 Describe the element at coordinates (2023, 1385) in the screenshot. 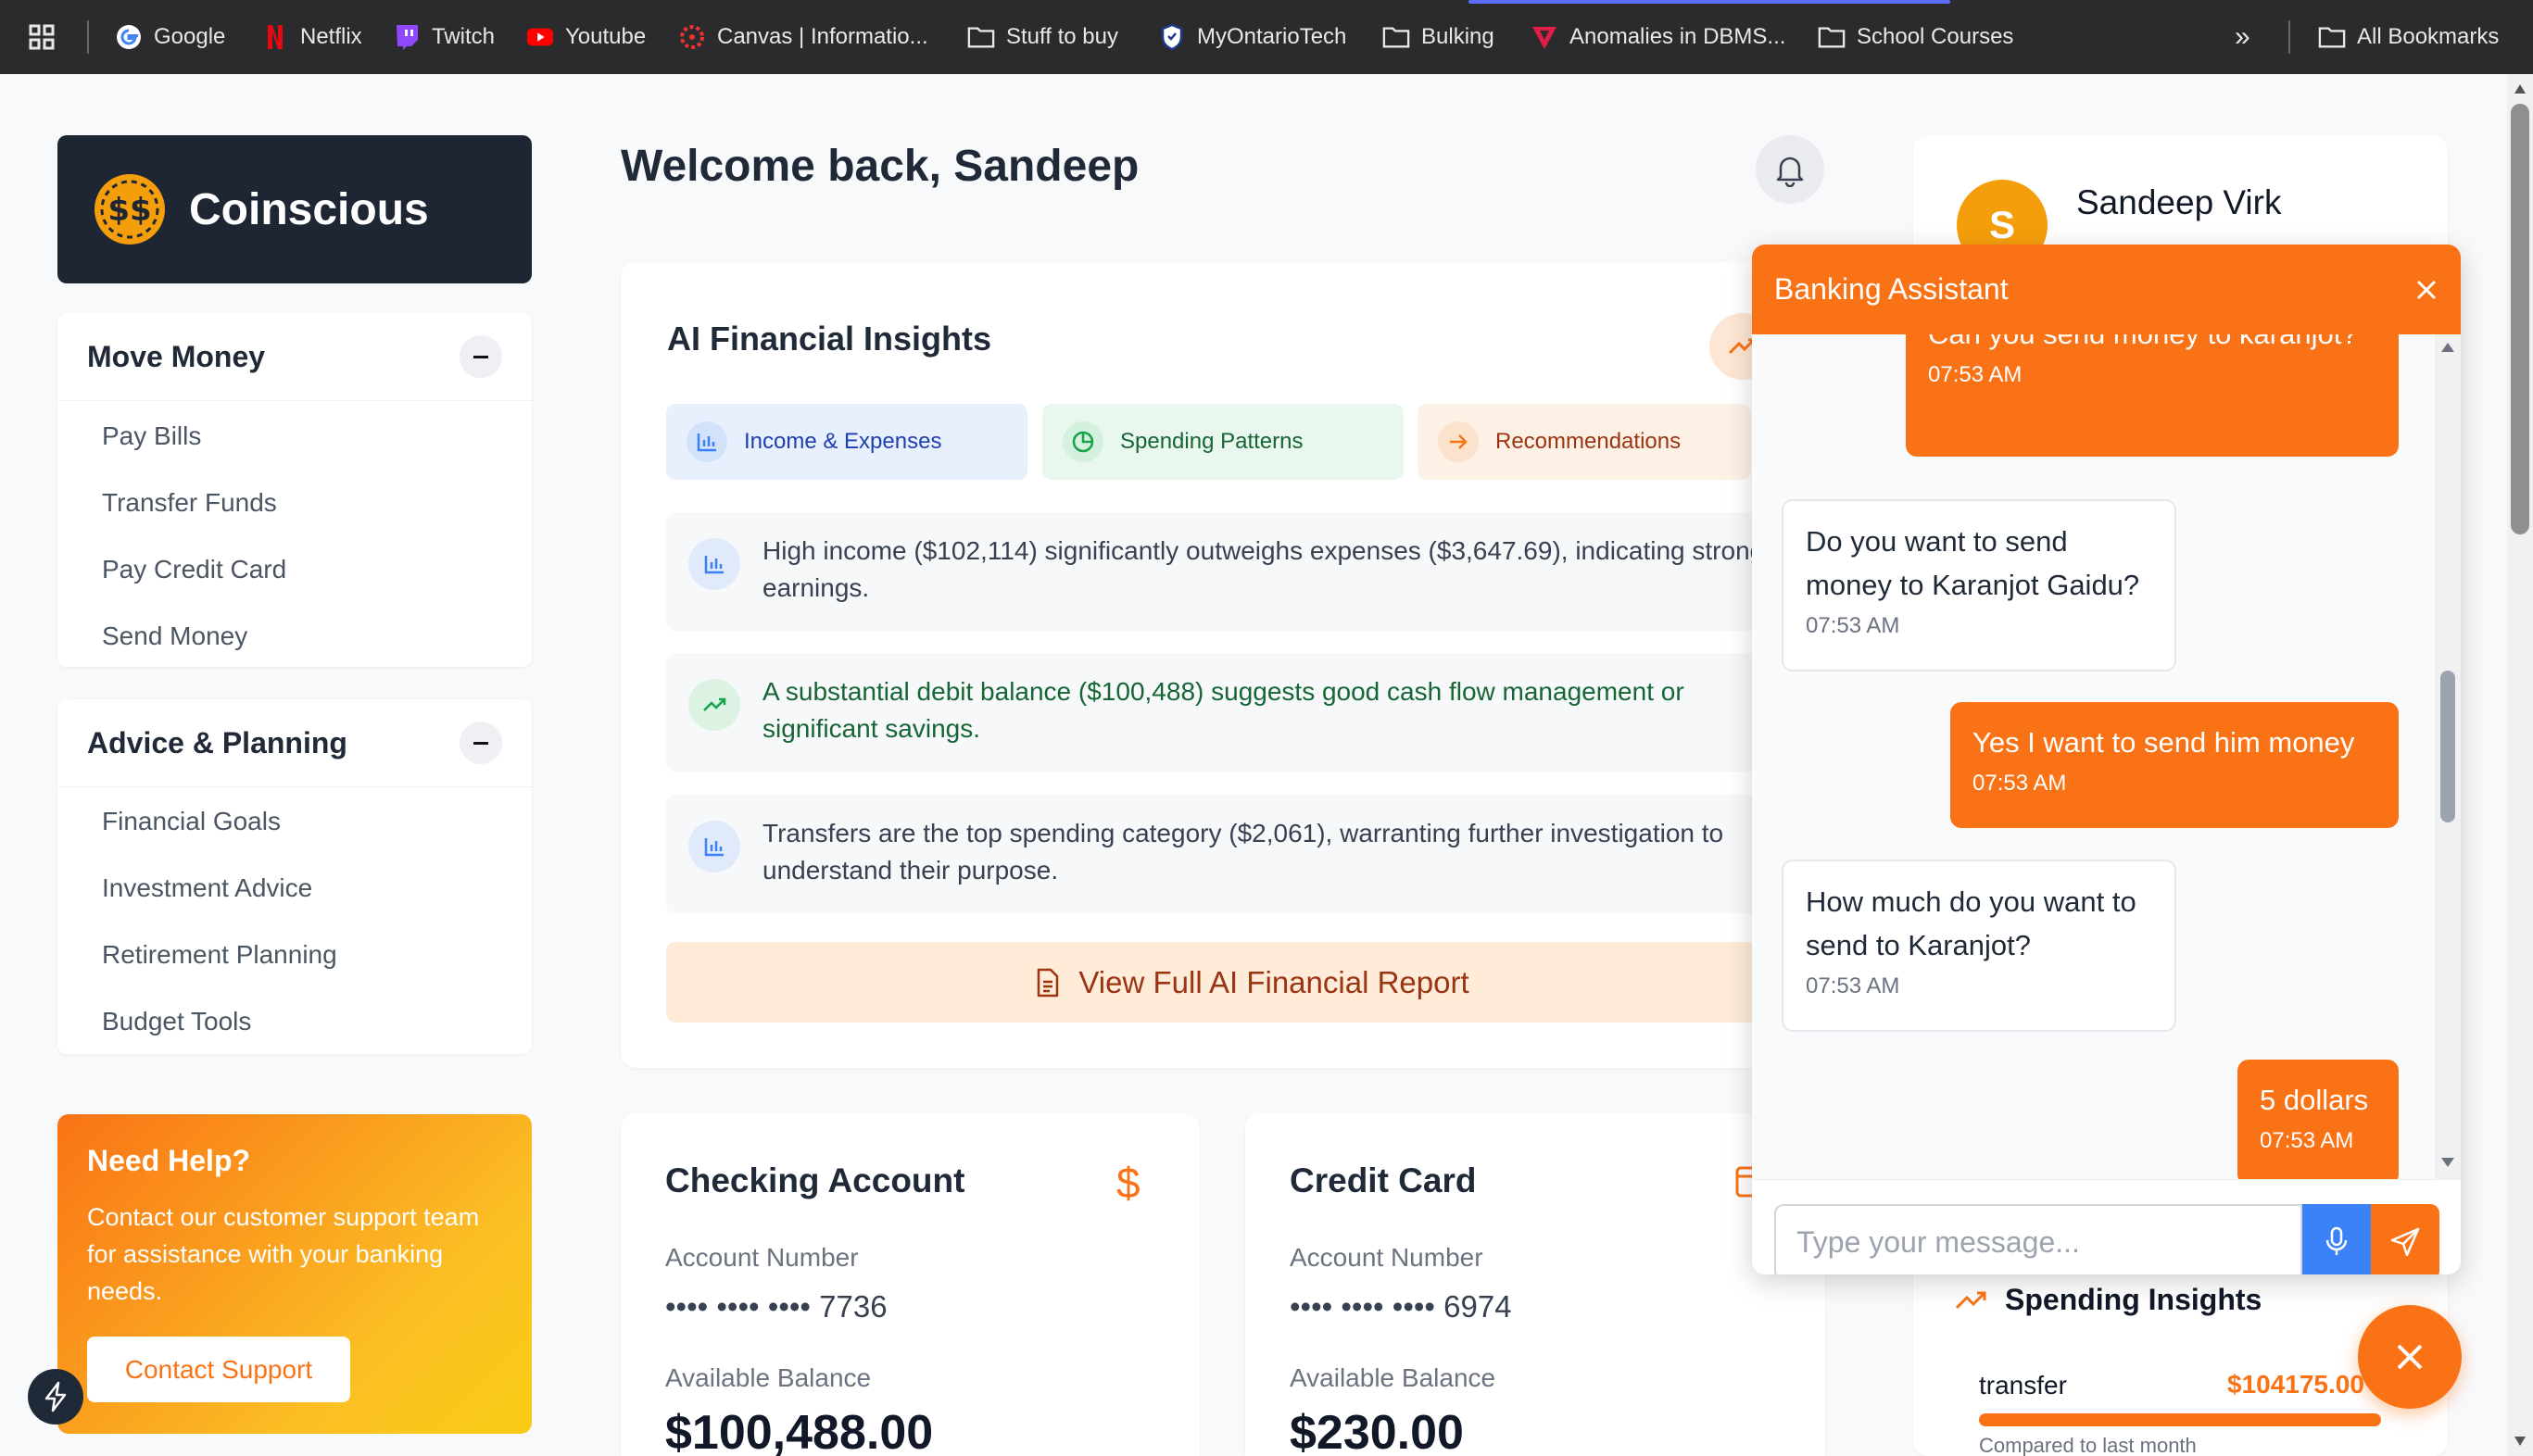

I see `spending-category: transfer` at that location.